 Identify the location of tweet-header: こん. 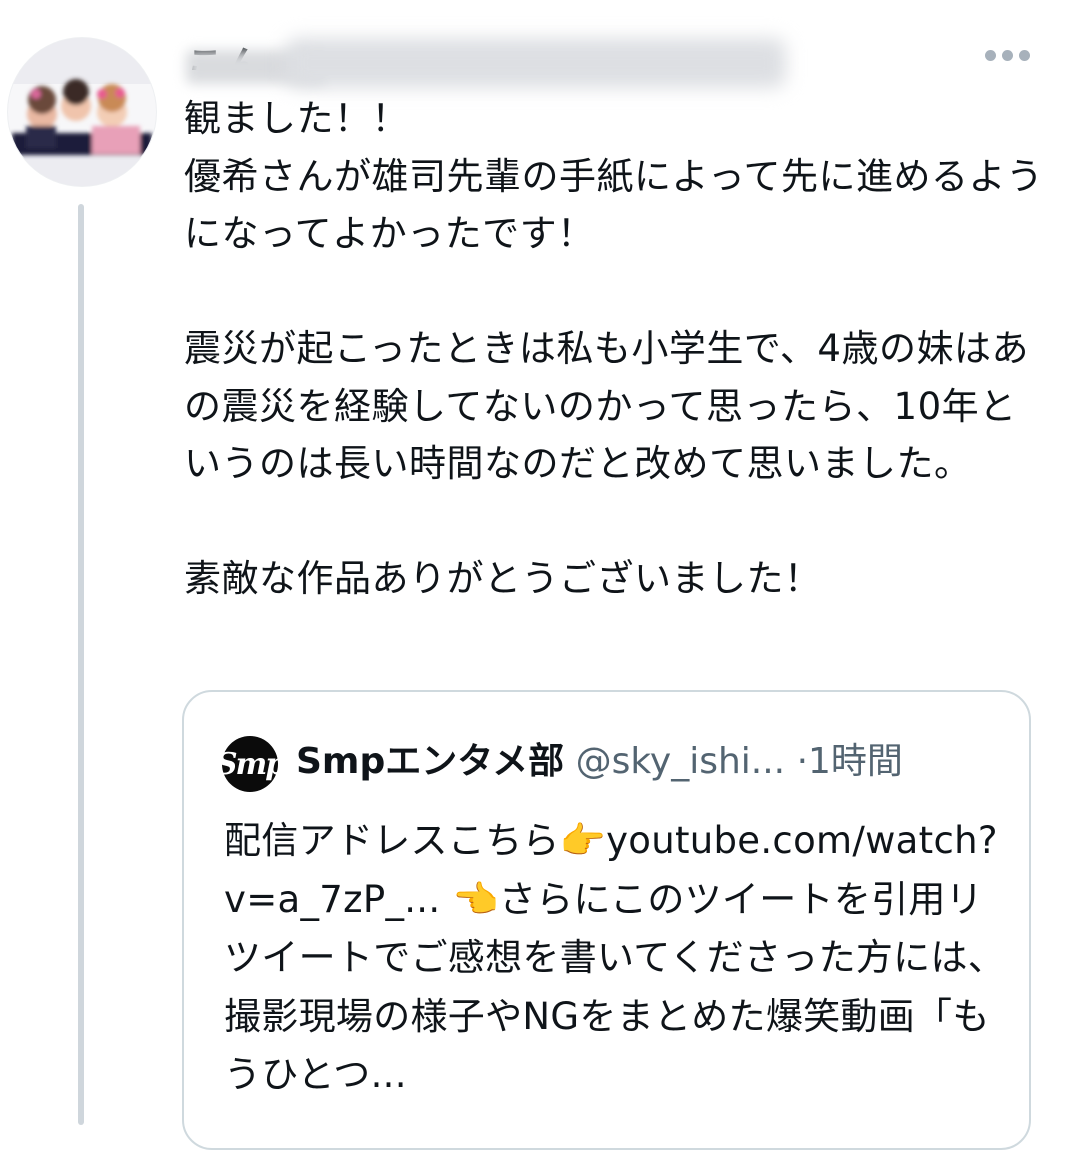
(496, 59).